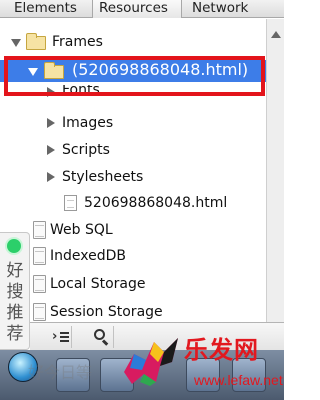  I want to click on triangle-down-icon, so click(16, 43).